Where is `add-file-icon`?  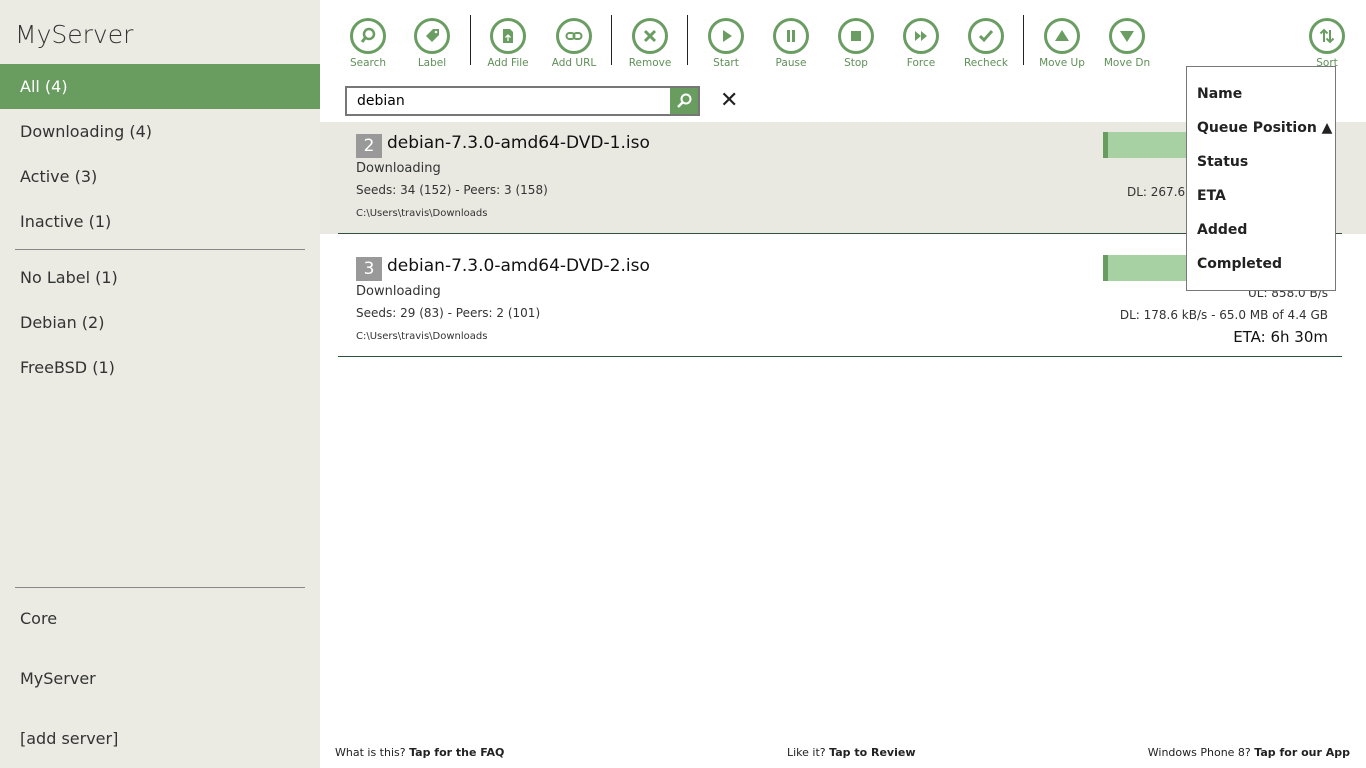 add-file-icon is located at coordinates (508, 36).